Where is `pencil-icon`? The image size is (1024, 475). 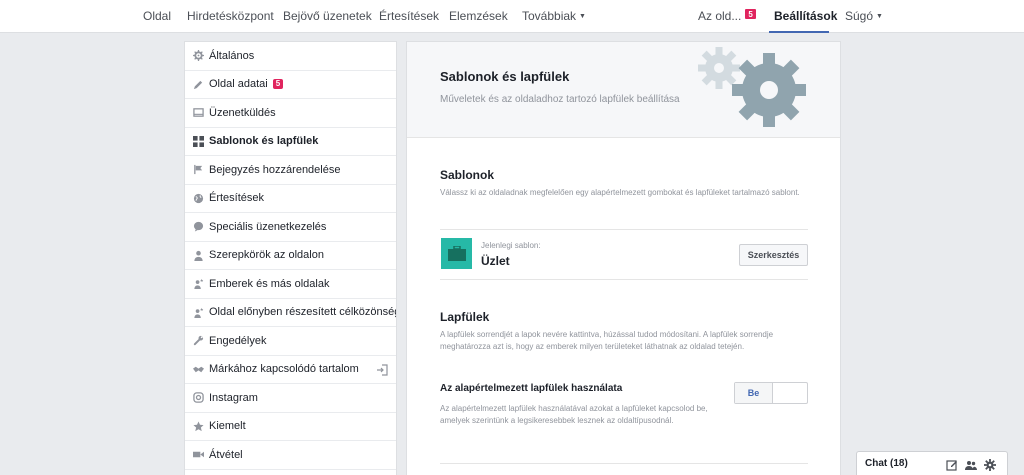 pencil-icon is located at coordinates (198, 84).